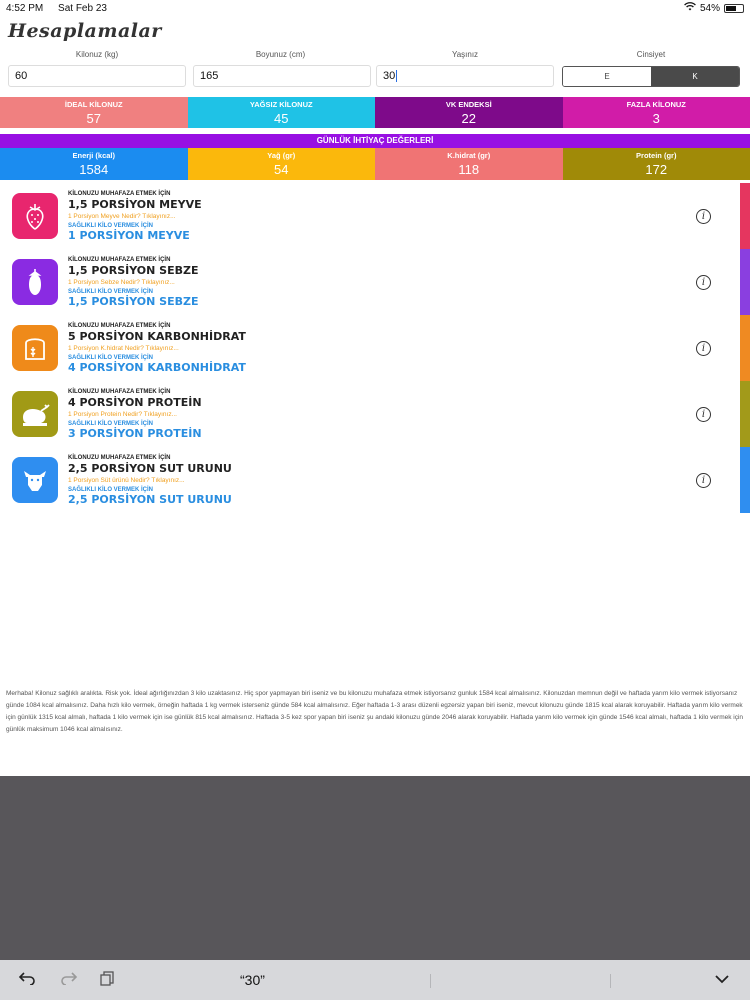 The image size is (750, 1000). What do you see at coordinates (722, 980) in the screenshot?
I see `chevron-down-icon` at bounding box center [722, 980].